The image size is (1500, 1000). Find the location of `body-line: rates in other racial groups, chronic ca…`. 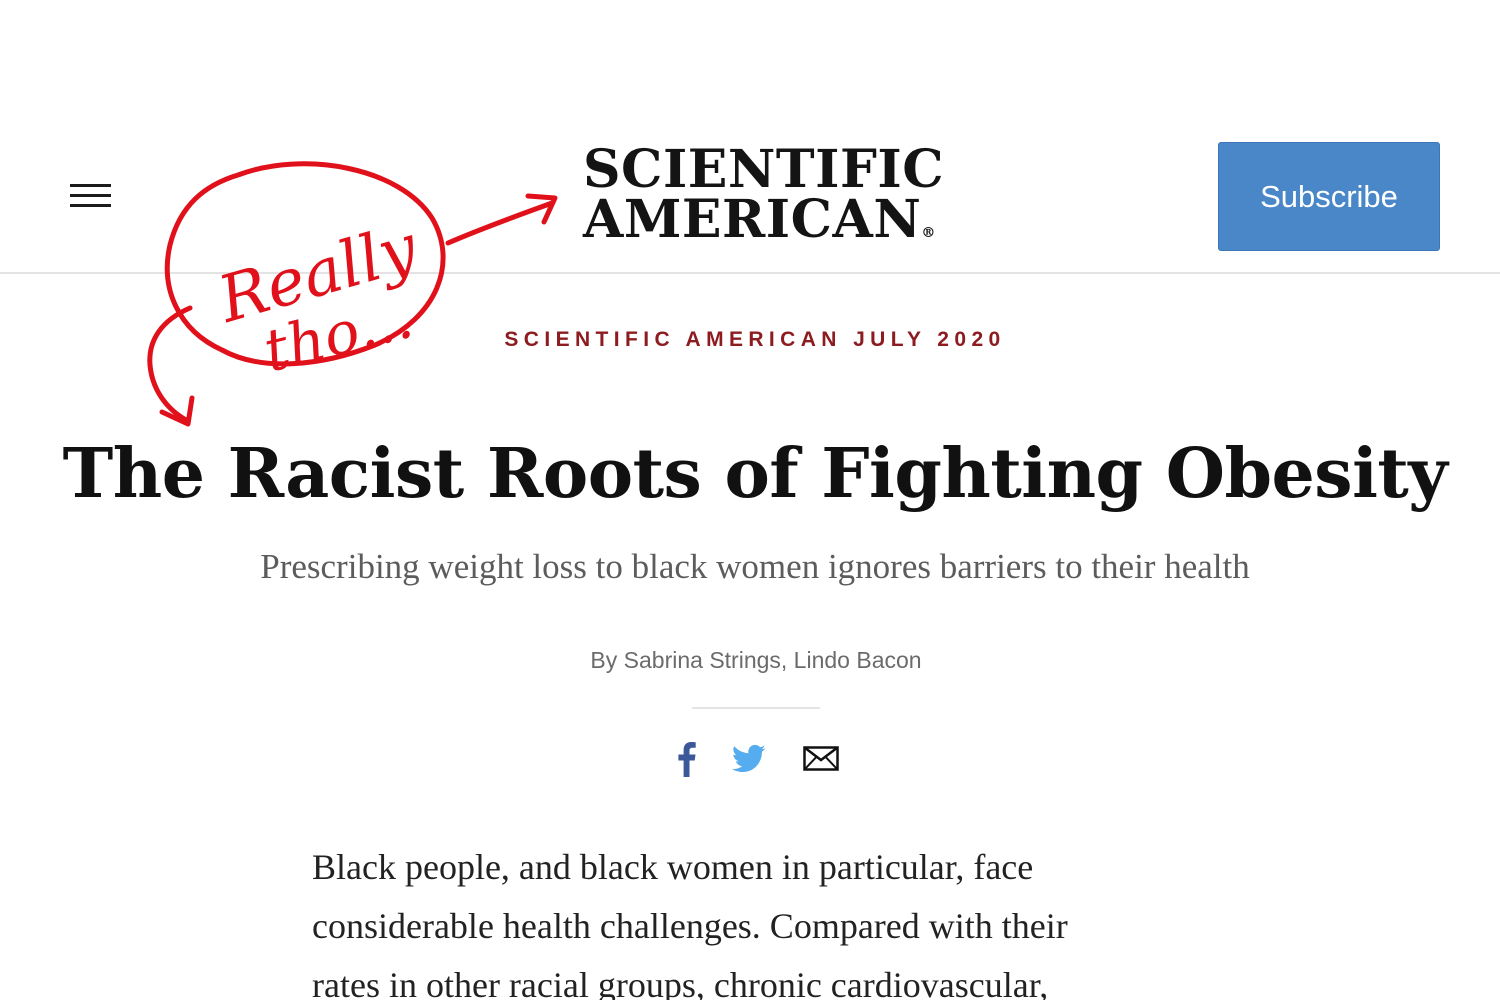

body-line: rates in other racial groups, chronic ca… is located at coordinates (680, 982).